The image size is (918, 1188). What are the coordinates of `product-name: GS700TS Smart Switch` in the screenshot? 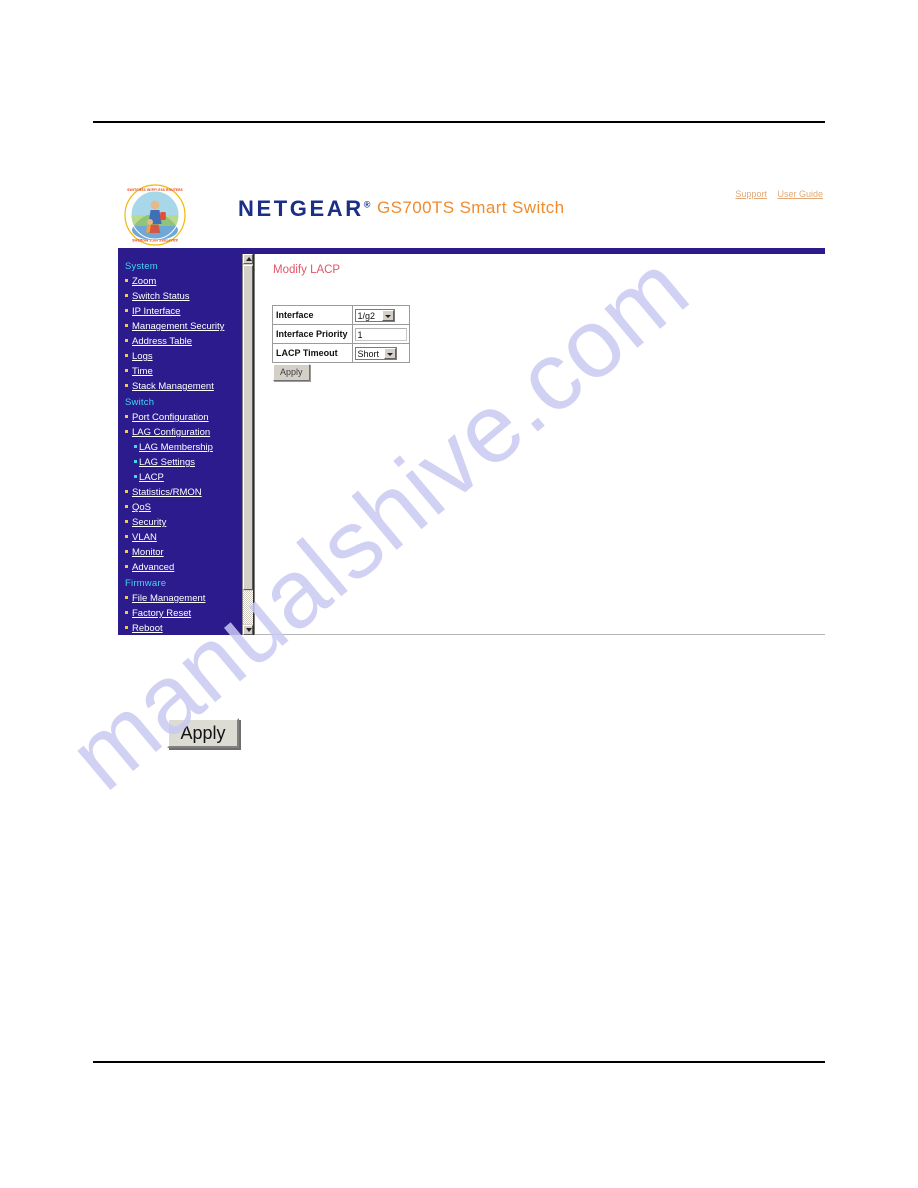 It's located at (471, 207).